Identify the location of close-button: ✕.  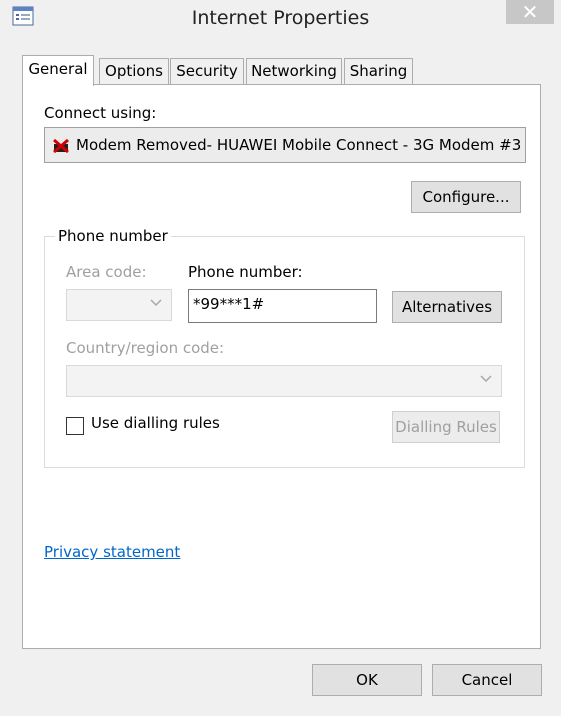
(530, 12).